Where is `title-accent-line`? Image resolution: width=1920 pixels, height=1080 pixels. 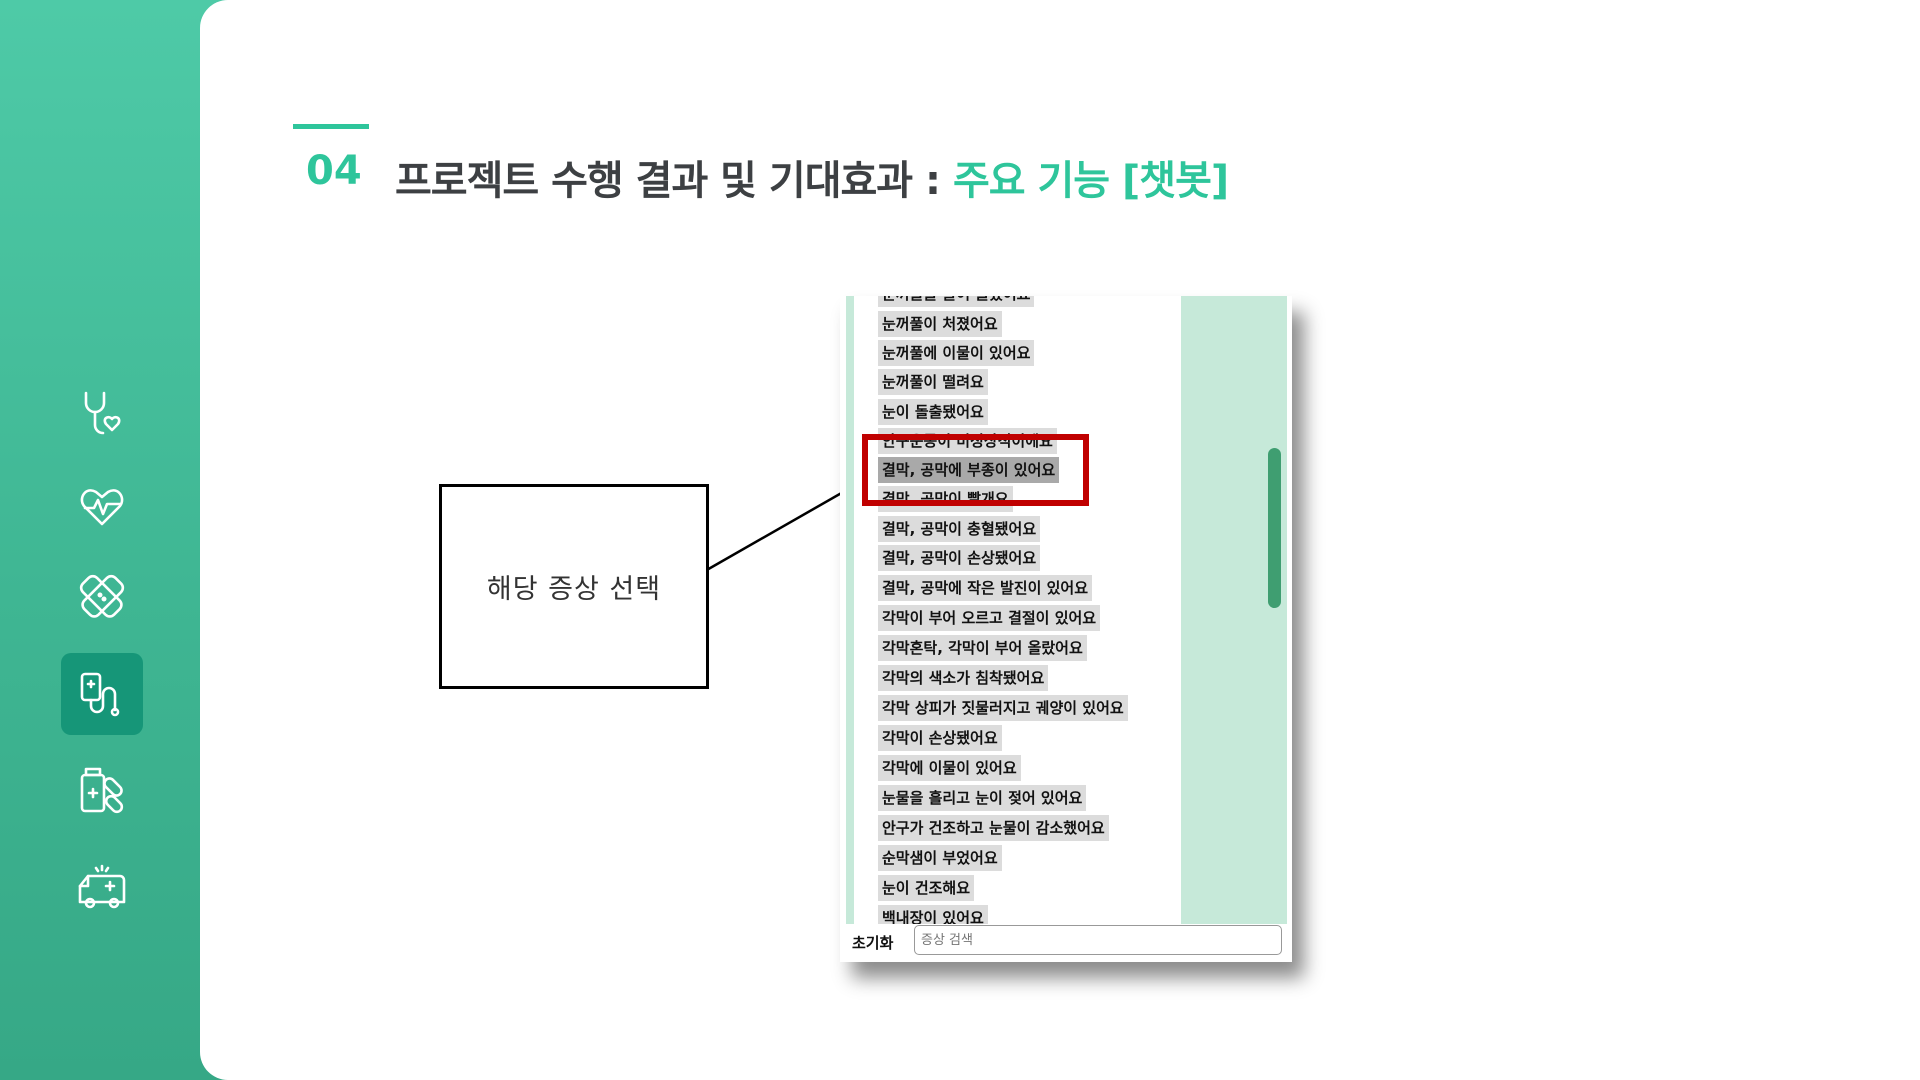 title-accent-line is located at coordinates (331, 126).